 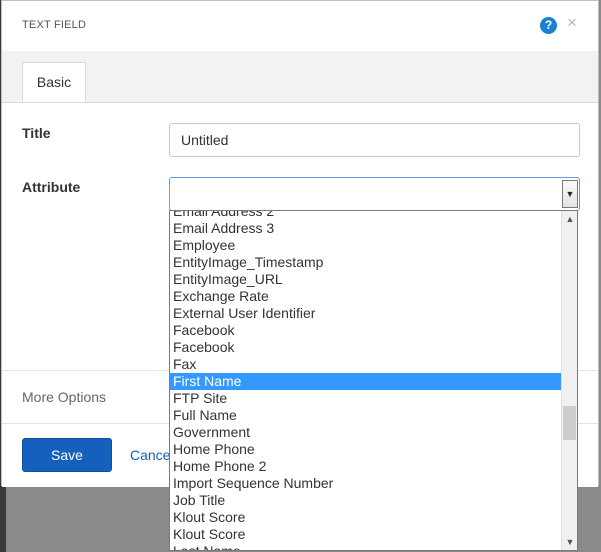 I want to click on cancel-link: Cancel, so click(x=152, y=455).